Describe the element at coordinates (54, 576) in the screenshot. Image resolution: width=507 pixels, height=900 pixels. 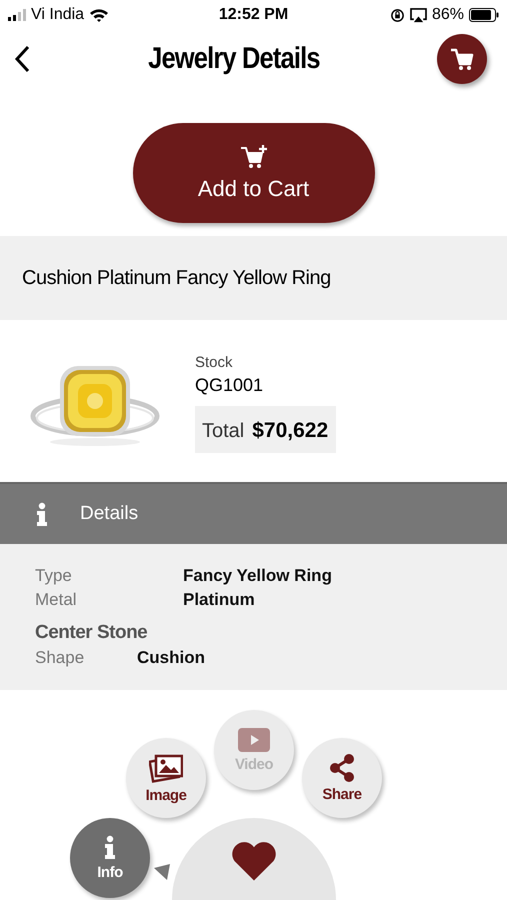
I see `detail-label: Type` at that location.